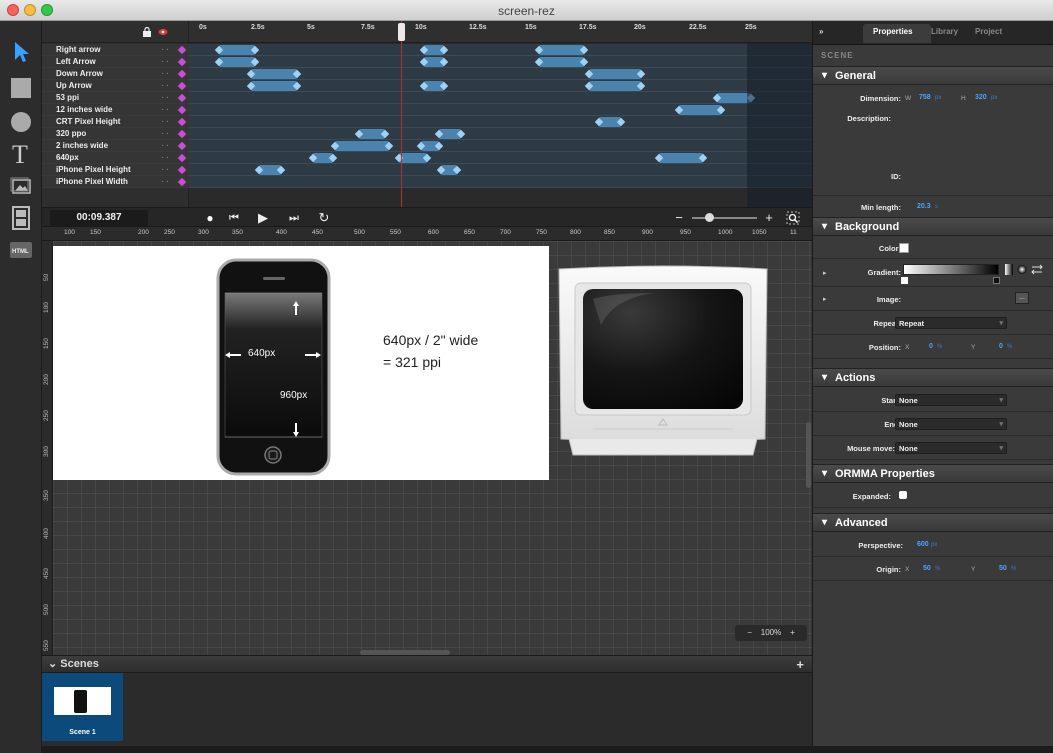 This screenshot has width=1053, height=753. What do you see at coordinates (933, 75) in the screenshot?
I see `section-general: General` at bounding box center [933, 75].